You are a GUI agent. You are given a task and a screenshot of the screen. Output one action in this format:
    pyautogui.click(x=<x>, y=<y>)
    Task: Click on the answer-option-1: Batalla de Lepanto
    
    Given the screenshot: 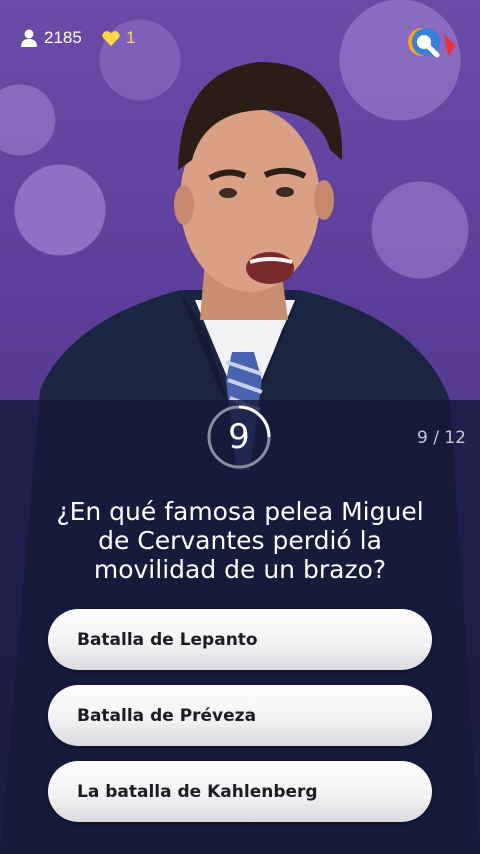 What is the action you would take?
    pyautogui.click(x=240, y=639)
    